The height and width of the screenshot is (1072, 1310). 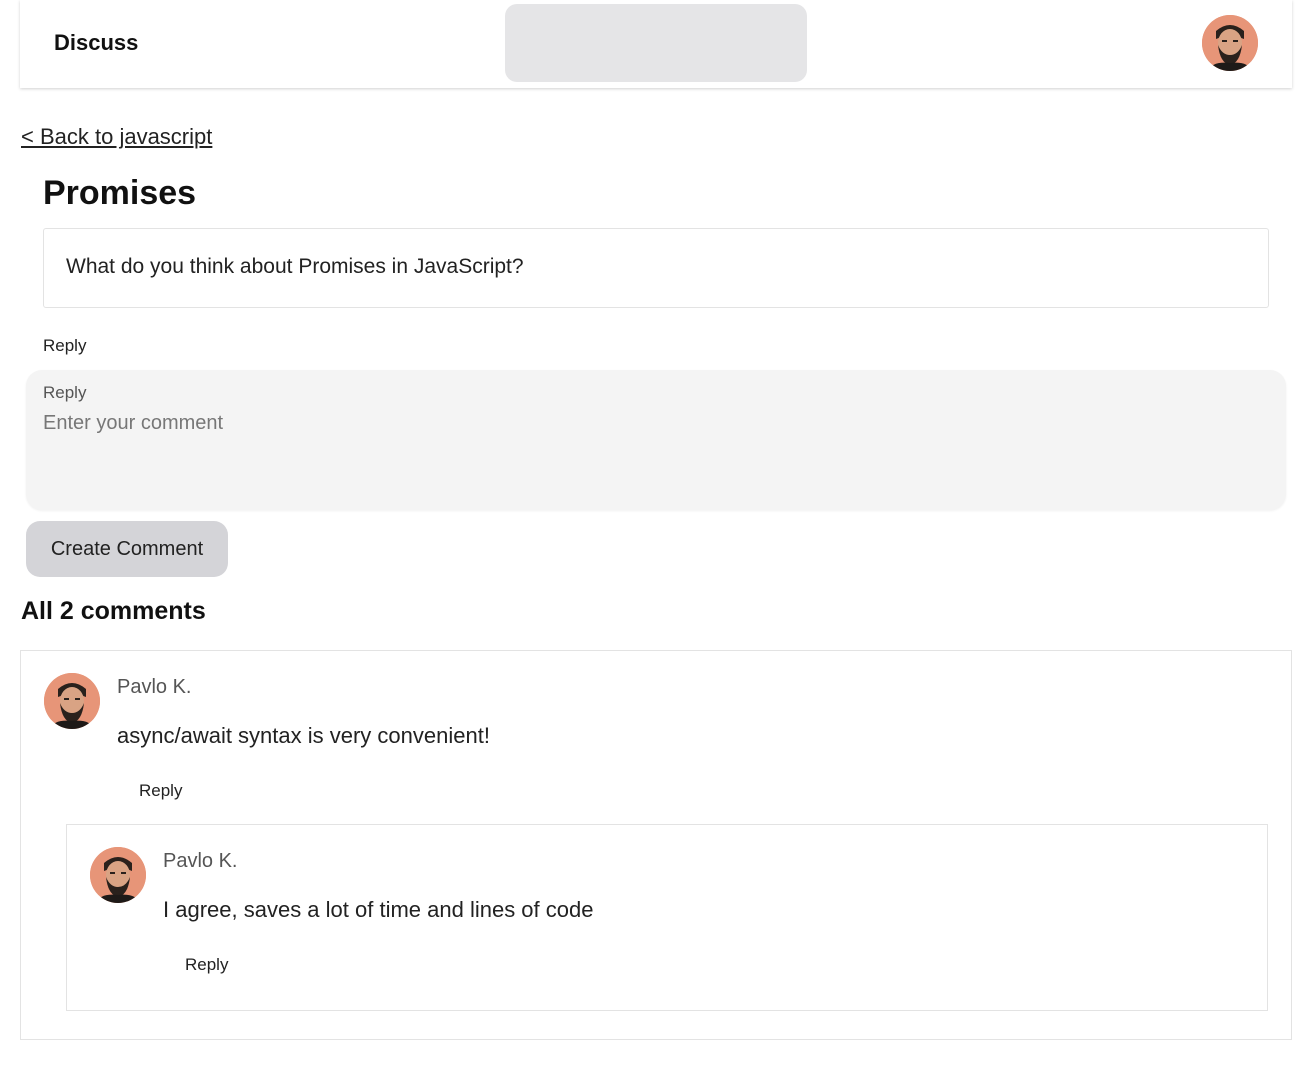 I want to click on comment-author-name: Pavlo K., so click(x=154, y=687).